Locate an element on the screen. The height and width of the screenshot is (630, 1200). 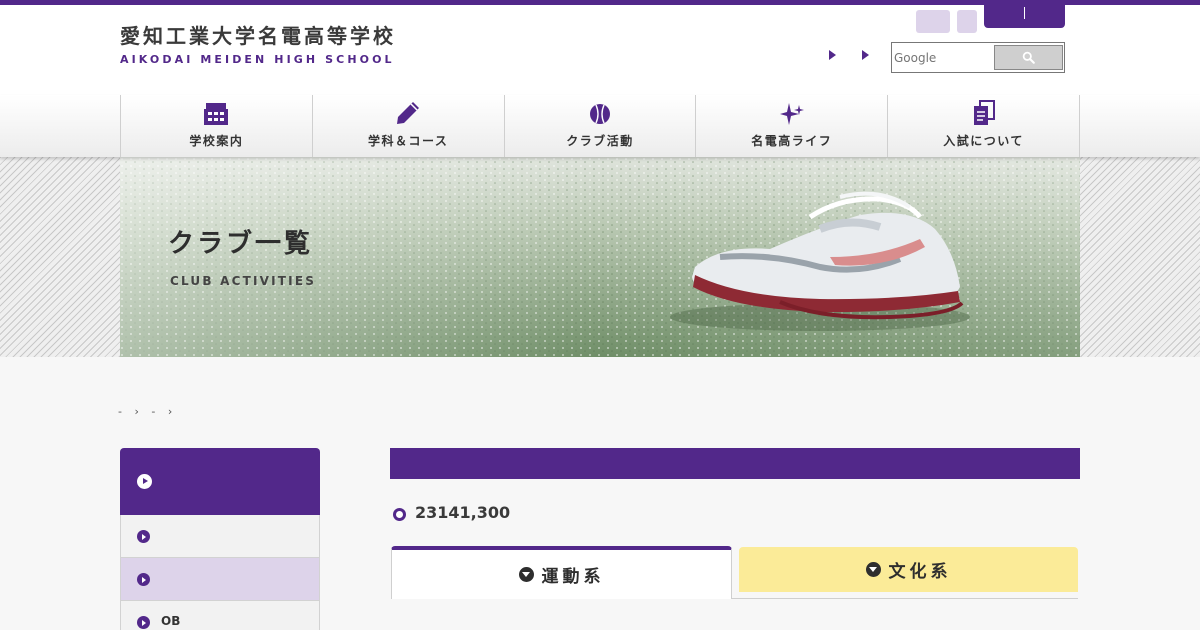
school-logo: 愛知工業大学名電高等学校 AIKODAI MEIDEN HIGH SCHOOL is located at coordinates (258, 44).